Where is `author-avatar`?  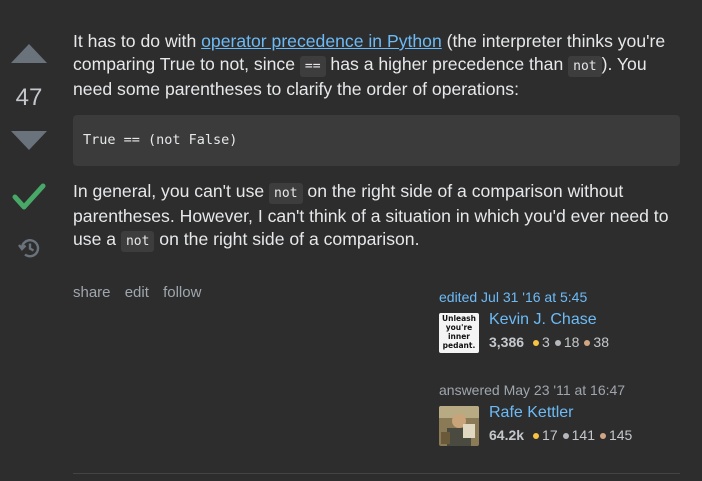
author-avatar is located at coordinates (459, 426).